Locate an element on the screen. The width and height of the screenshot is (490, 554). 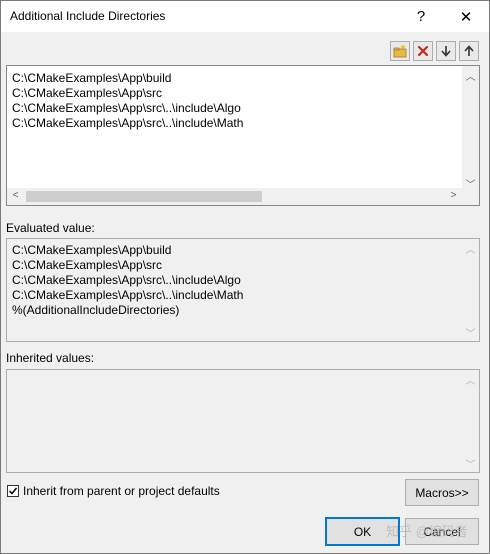
macros-button: Macros>> is located at coordinates (442, 492).